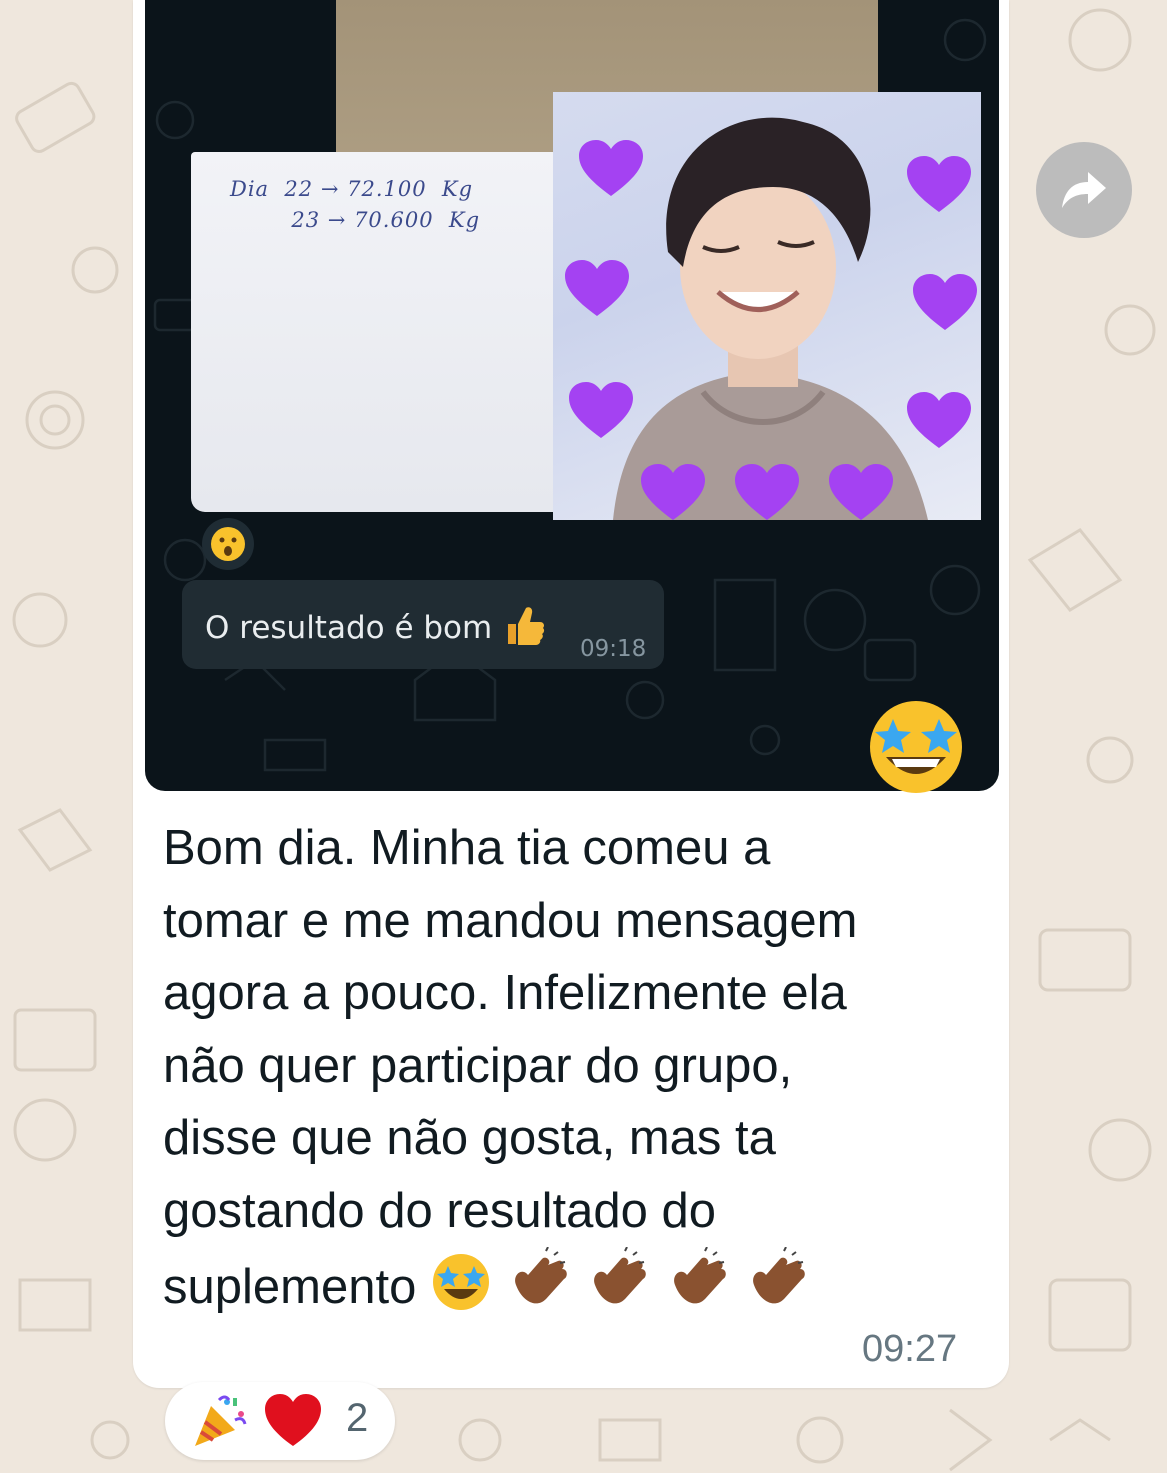 Image resolution: width=1167 pixels, height=1473 pixels. Describe the element at coordinates (440, 1210) in the screenshot. I see `message-line: gostando do resultado do` at that location.